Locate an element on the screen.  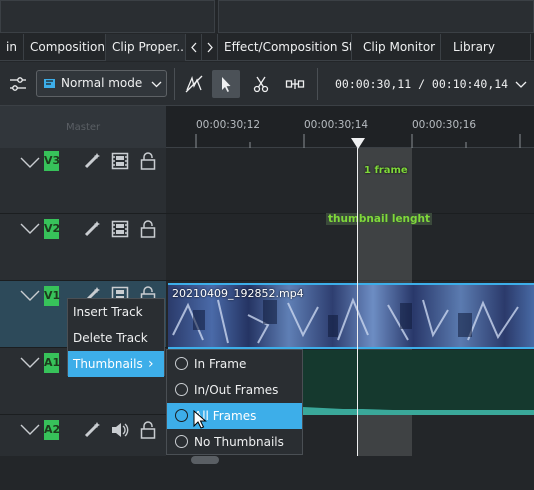
edit-mode-label: Normal mode is located at coordinates (102, 83).